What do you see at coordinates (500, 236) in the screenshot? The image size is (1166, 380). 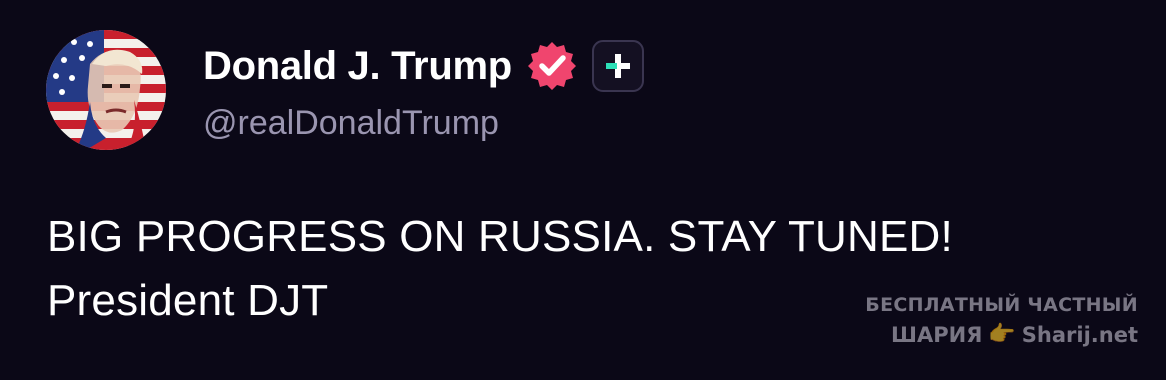 I see `post-text-line: BIG PROGRESS ON RUSSIA. STAY TUNED!` at bounding box center [500, 236].